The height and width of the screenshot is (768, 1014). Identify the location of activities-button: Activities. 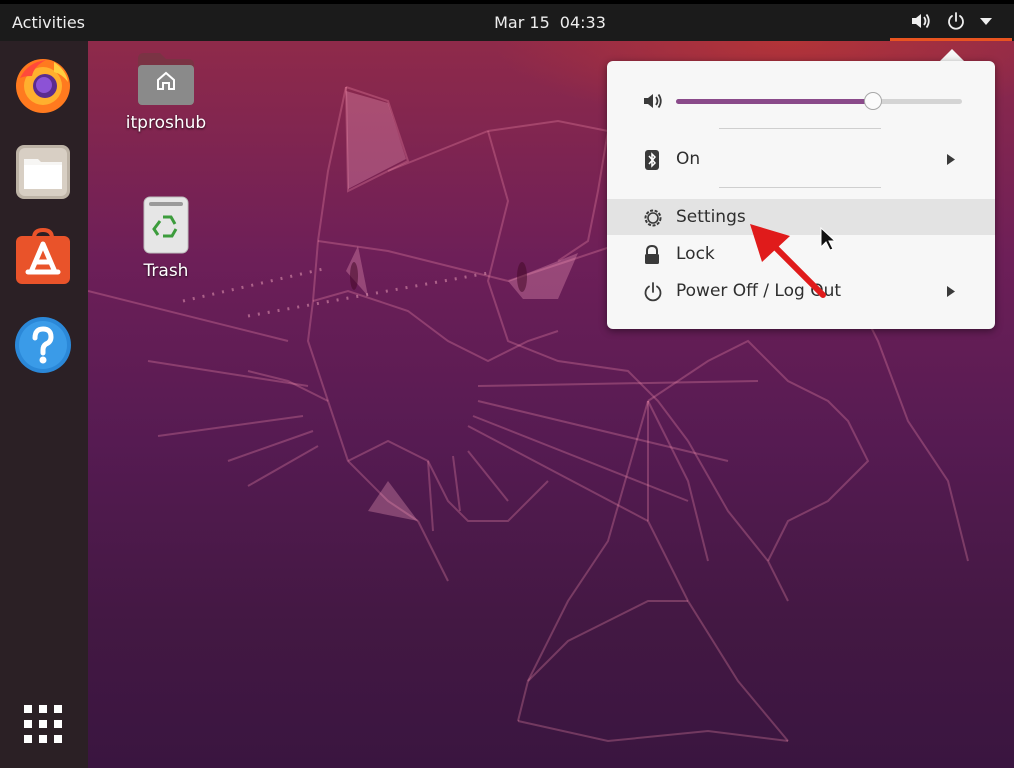
(48, 22).